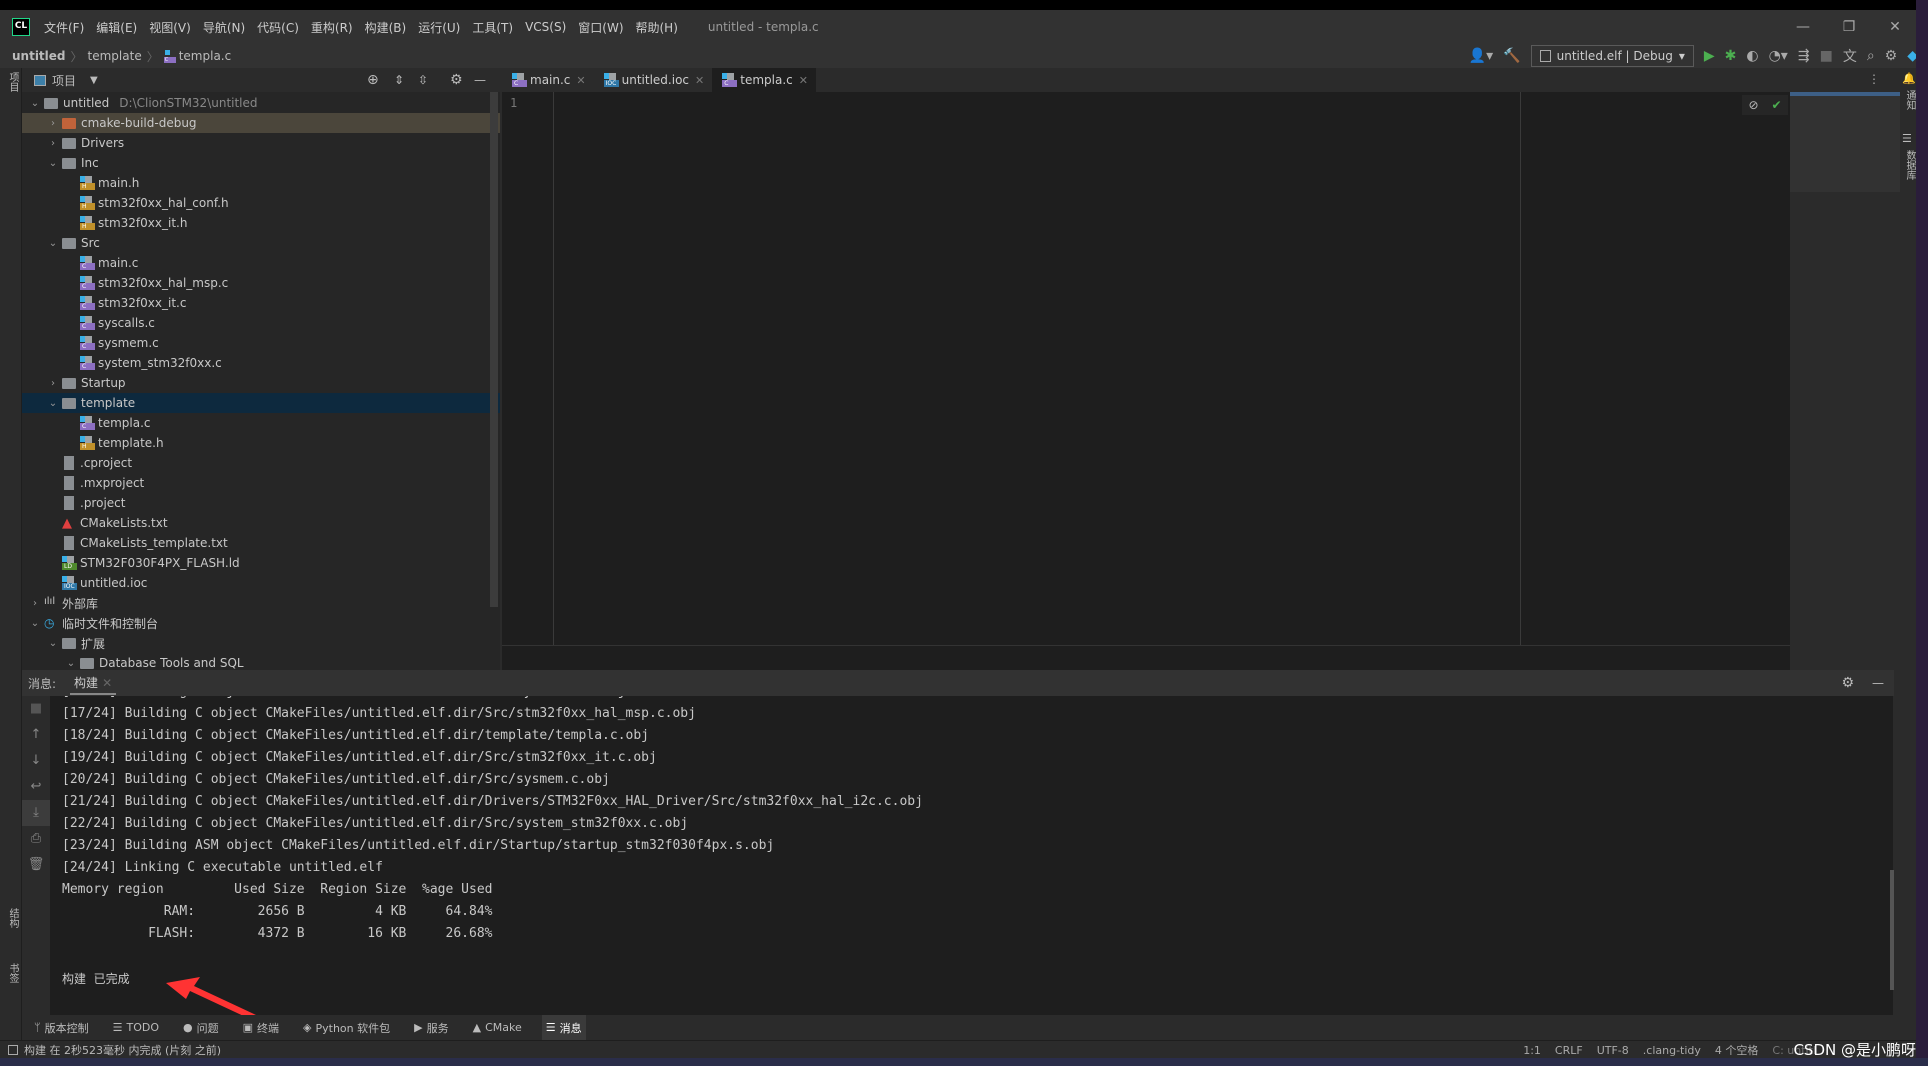 Image resolution: width=1928 pixels, height=1066 pixels. Describe the element at coordinates (261, 143) in the screenshot. I see `tree-item: › Drivers` at that location.